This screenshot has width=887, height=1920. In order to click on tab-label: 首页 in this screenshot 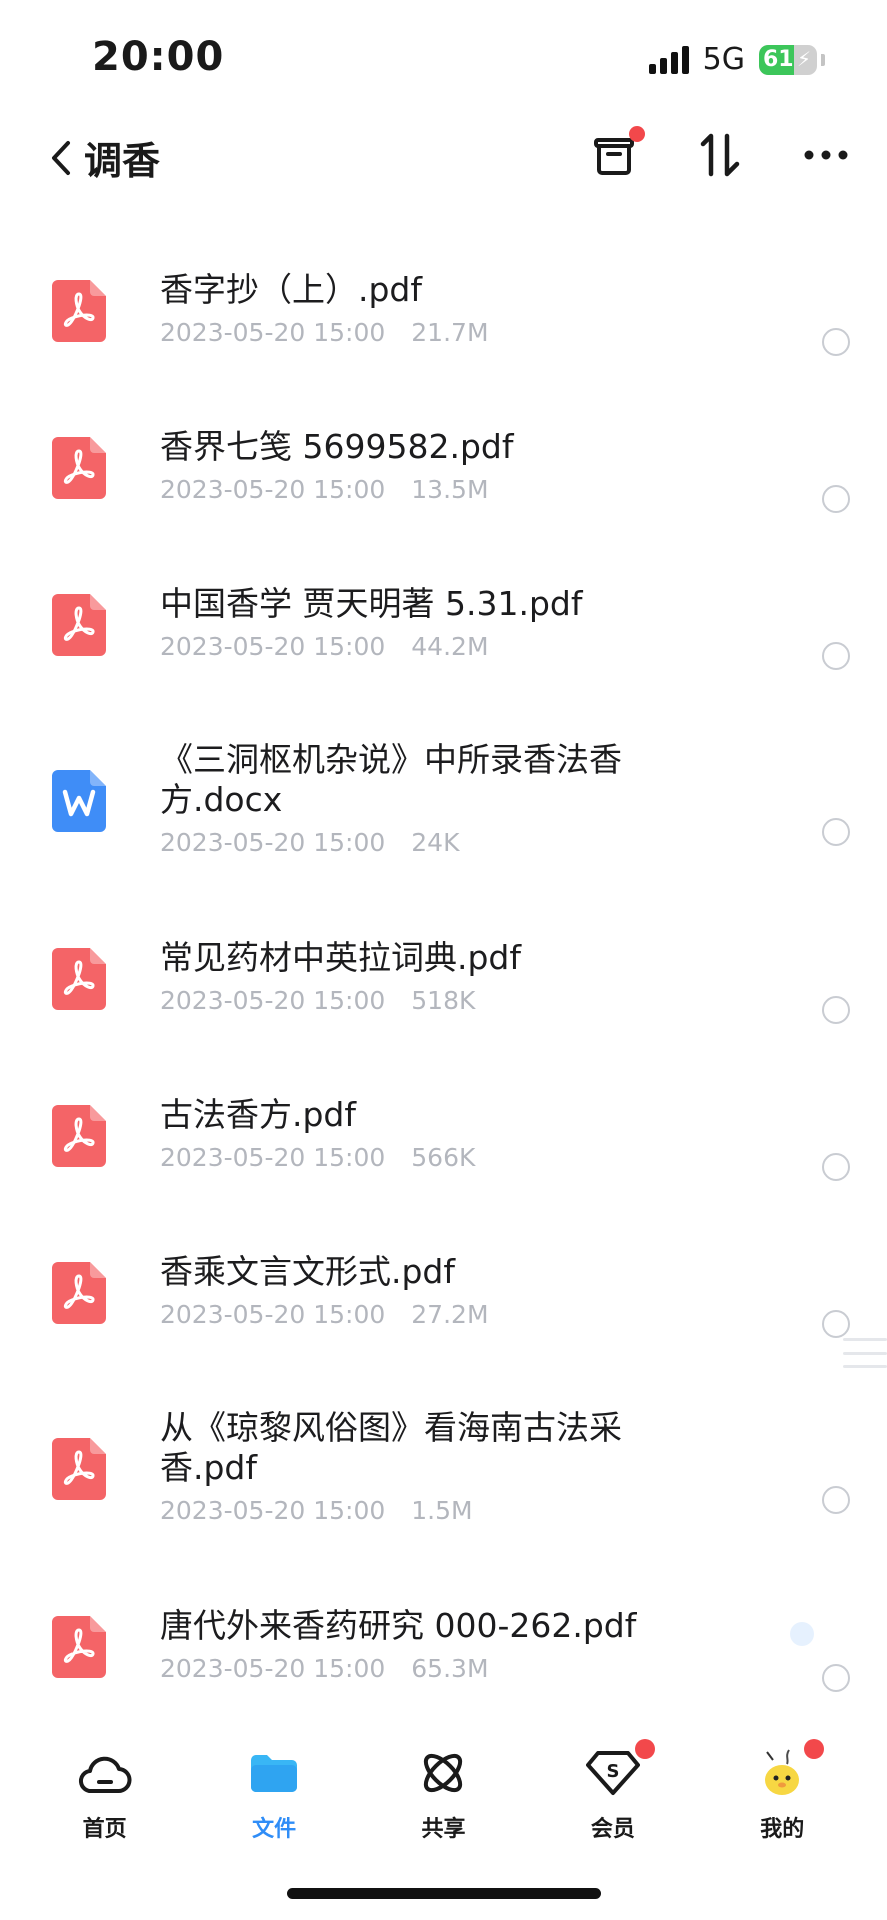, I will do `click(104, 1829)`.